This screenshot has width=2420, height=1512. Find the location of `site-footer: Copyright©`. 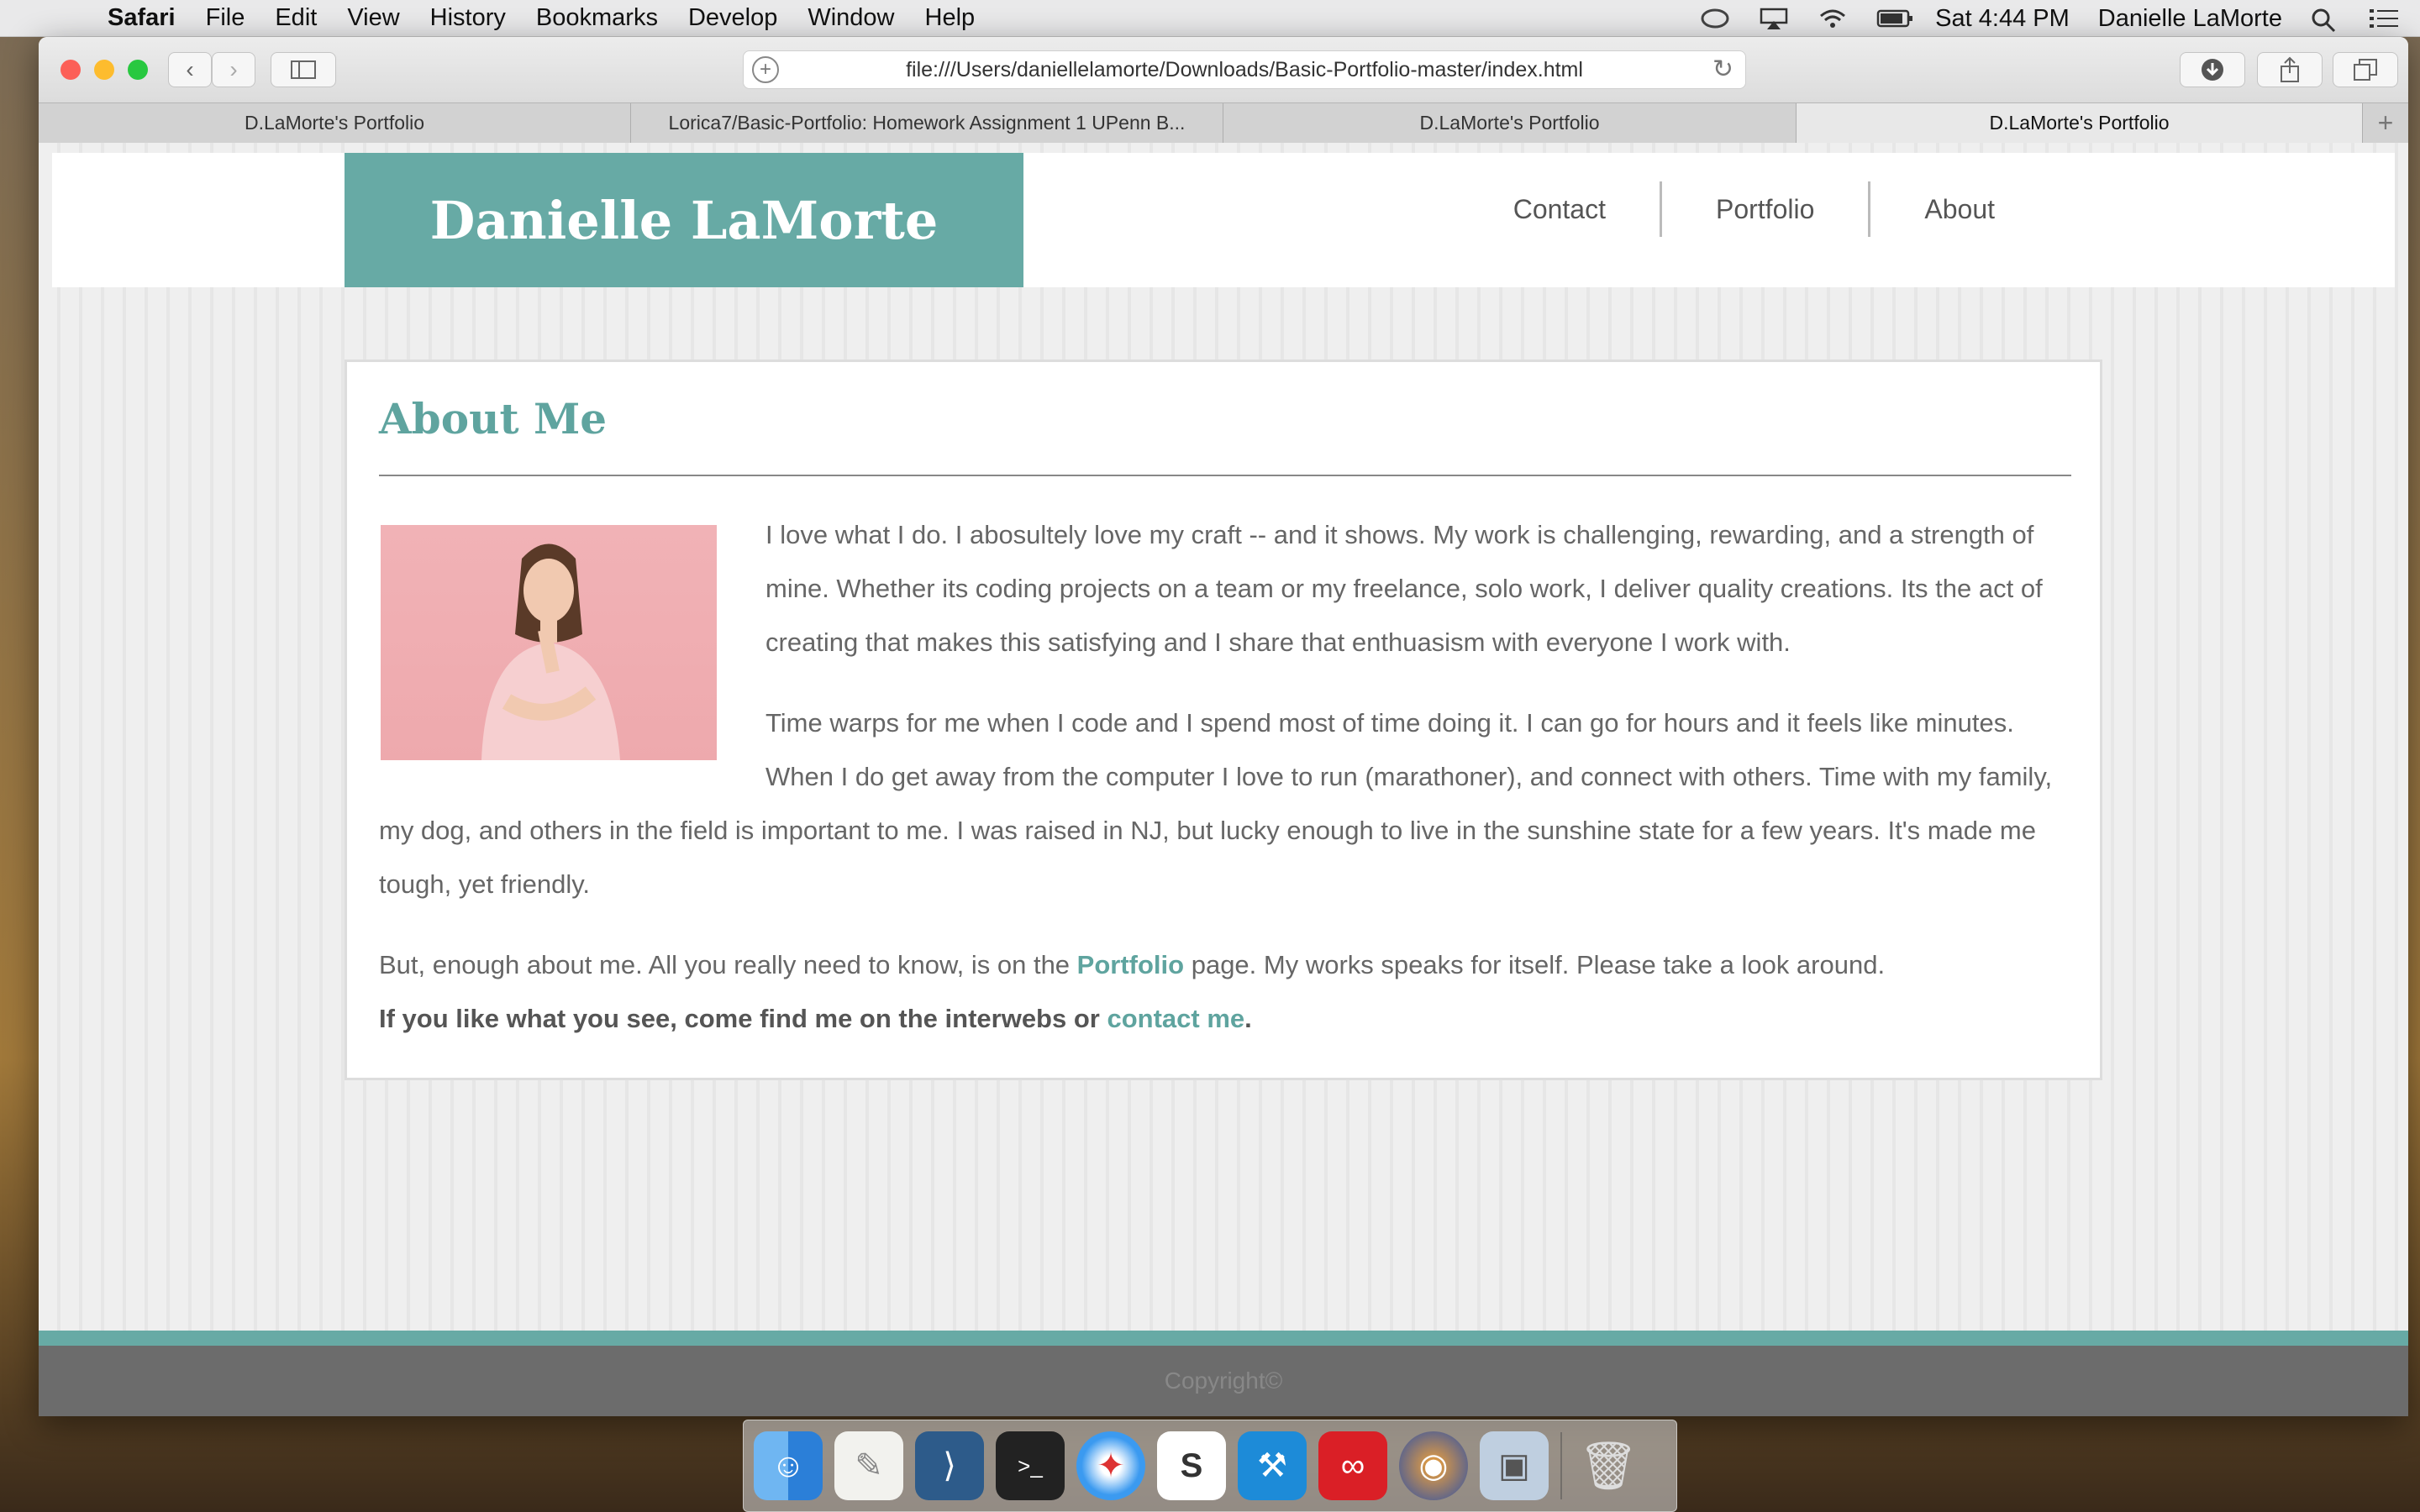

site-footer: Copyright© is located at coordinates (1224, 1373).